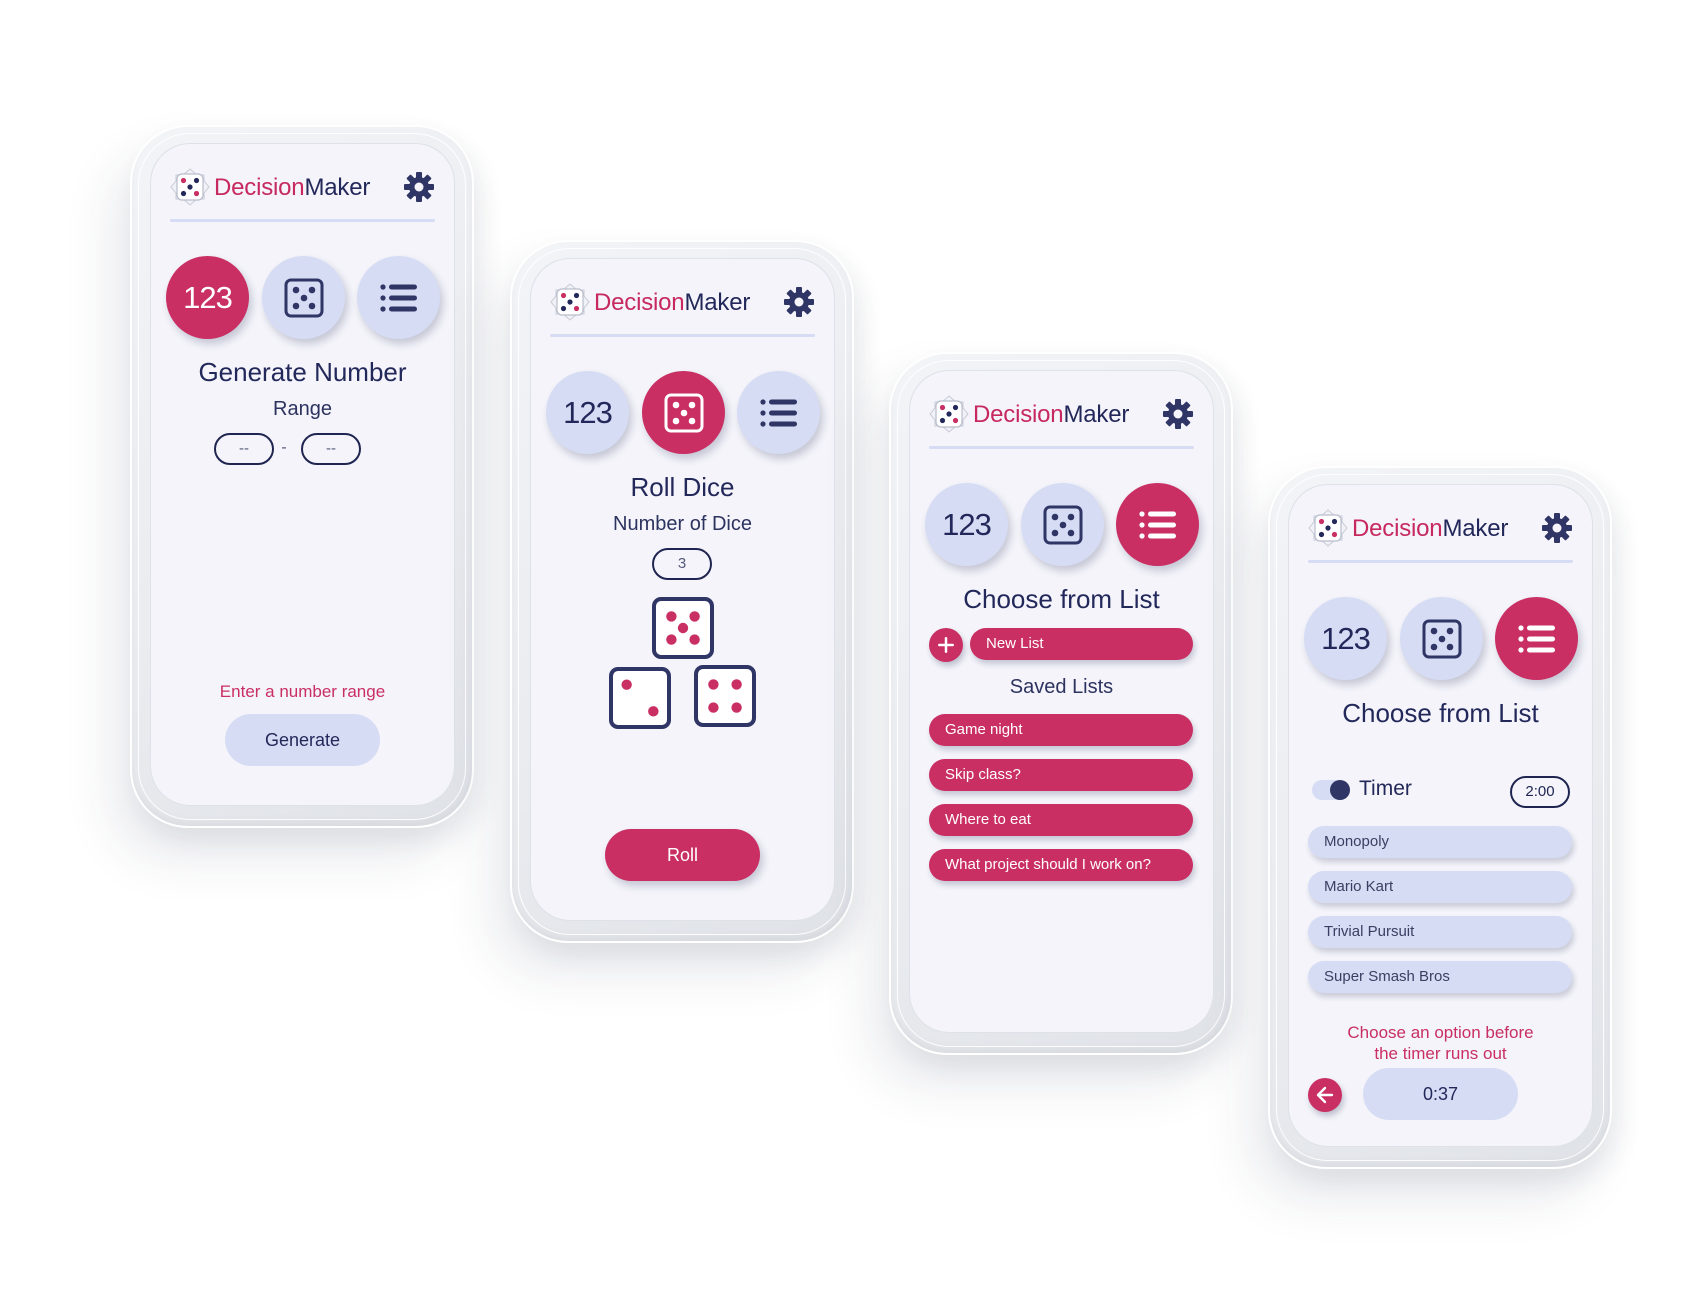 This screenshot has height=1308, width=1700. Describe the element at coordinates (302, 409) in the screenshot. I see `range-label: Range` at that location.